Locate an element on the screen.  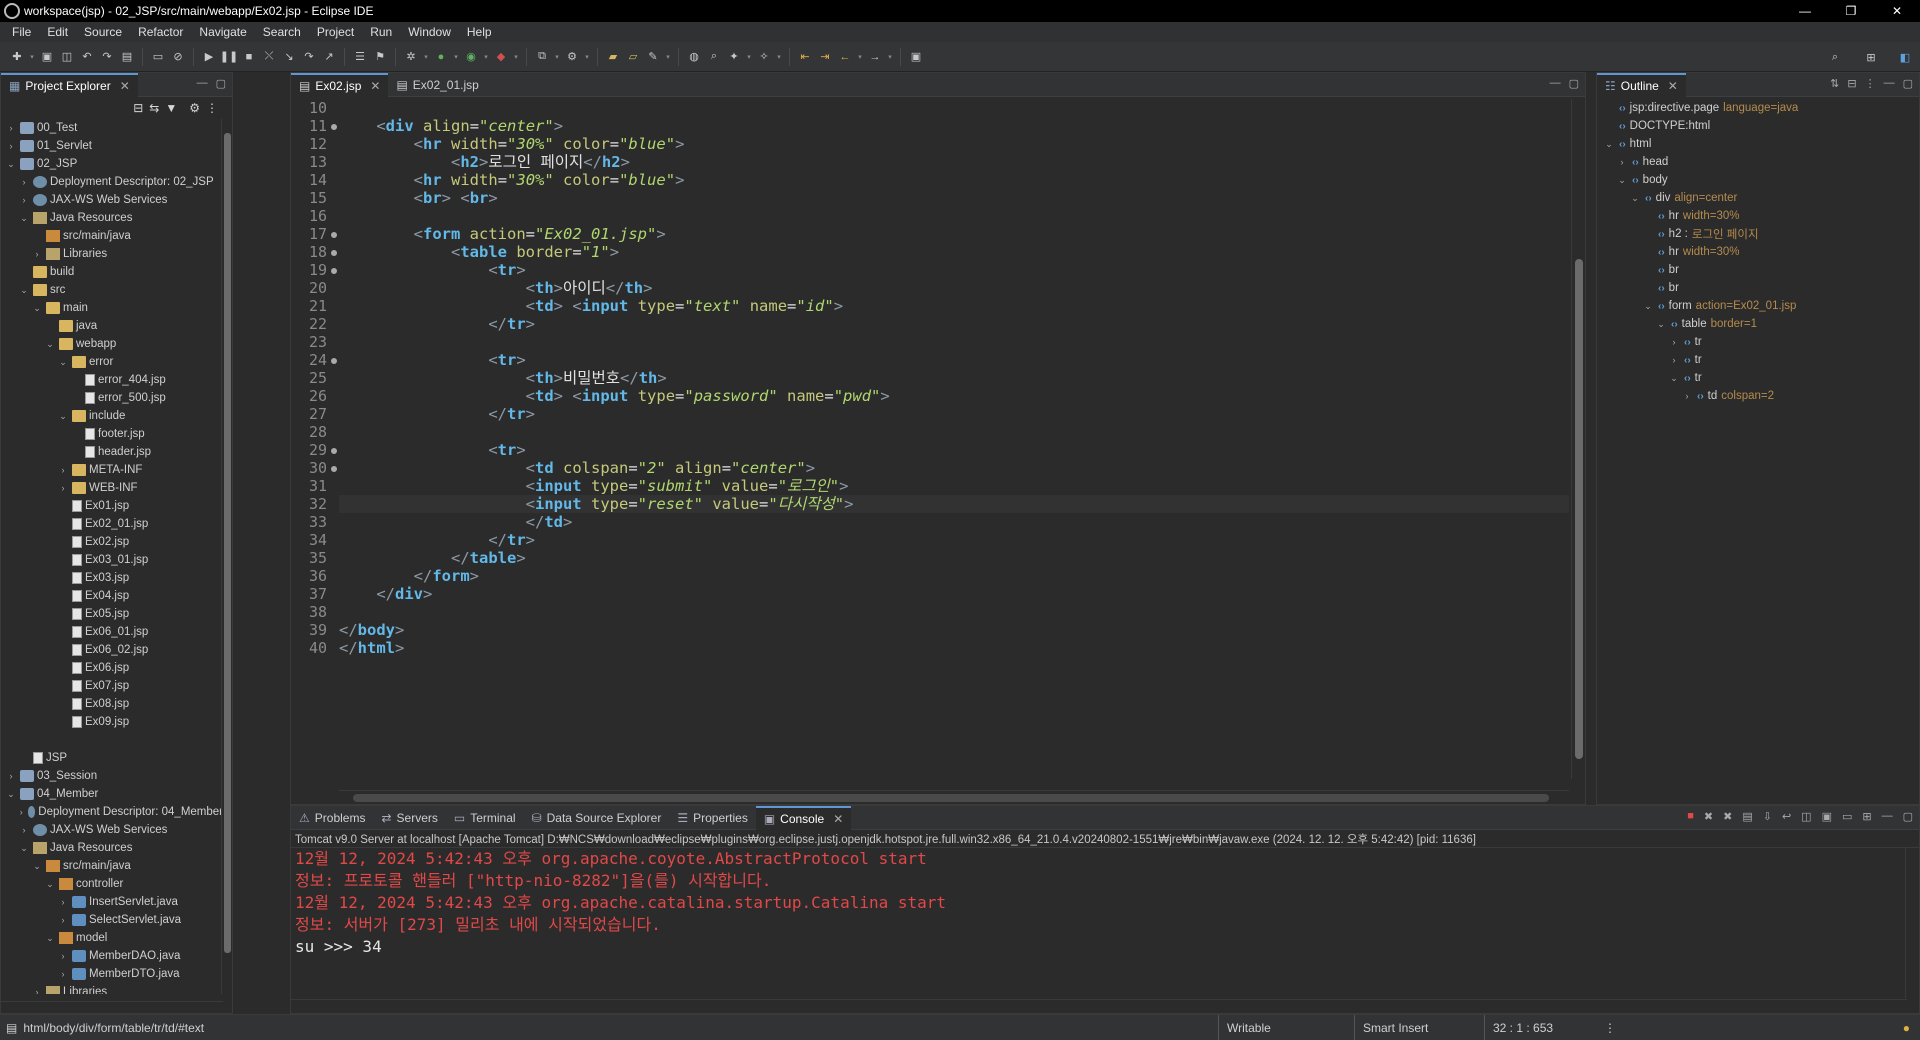
tree-item: ⌄ include is located at coordinates (112, 416).